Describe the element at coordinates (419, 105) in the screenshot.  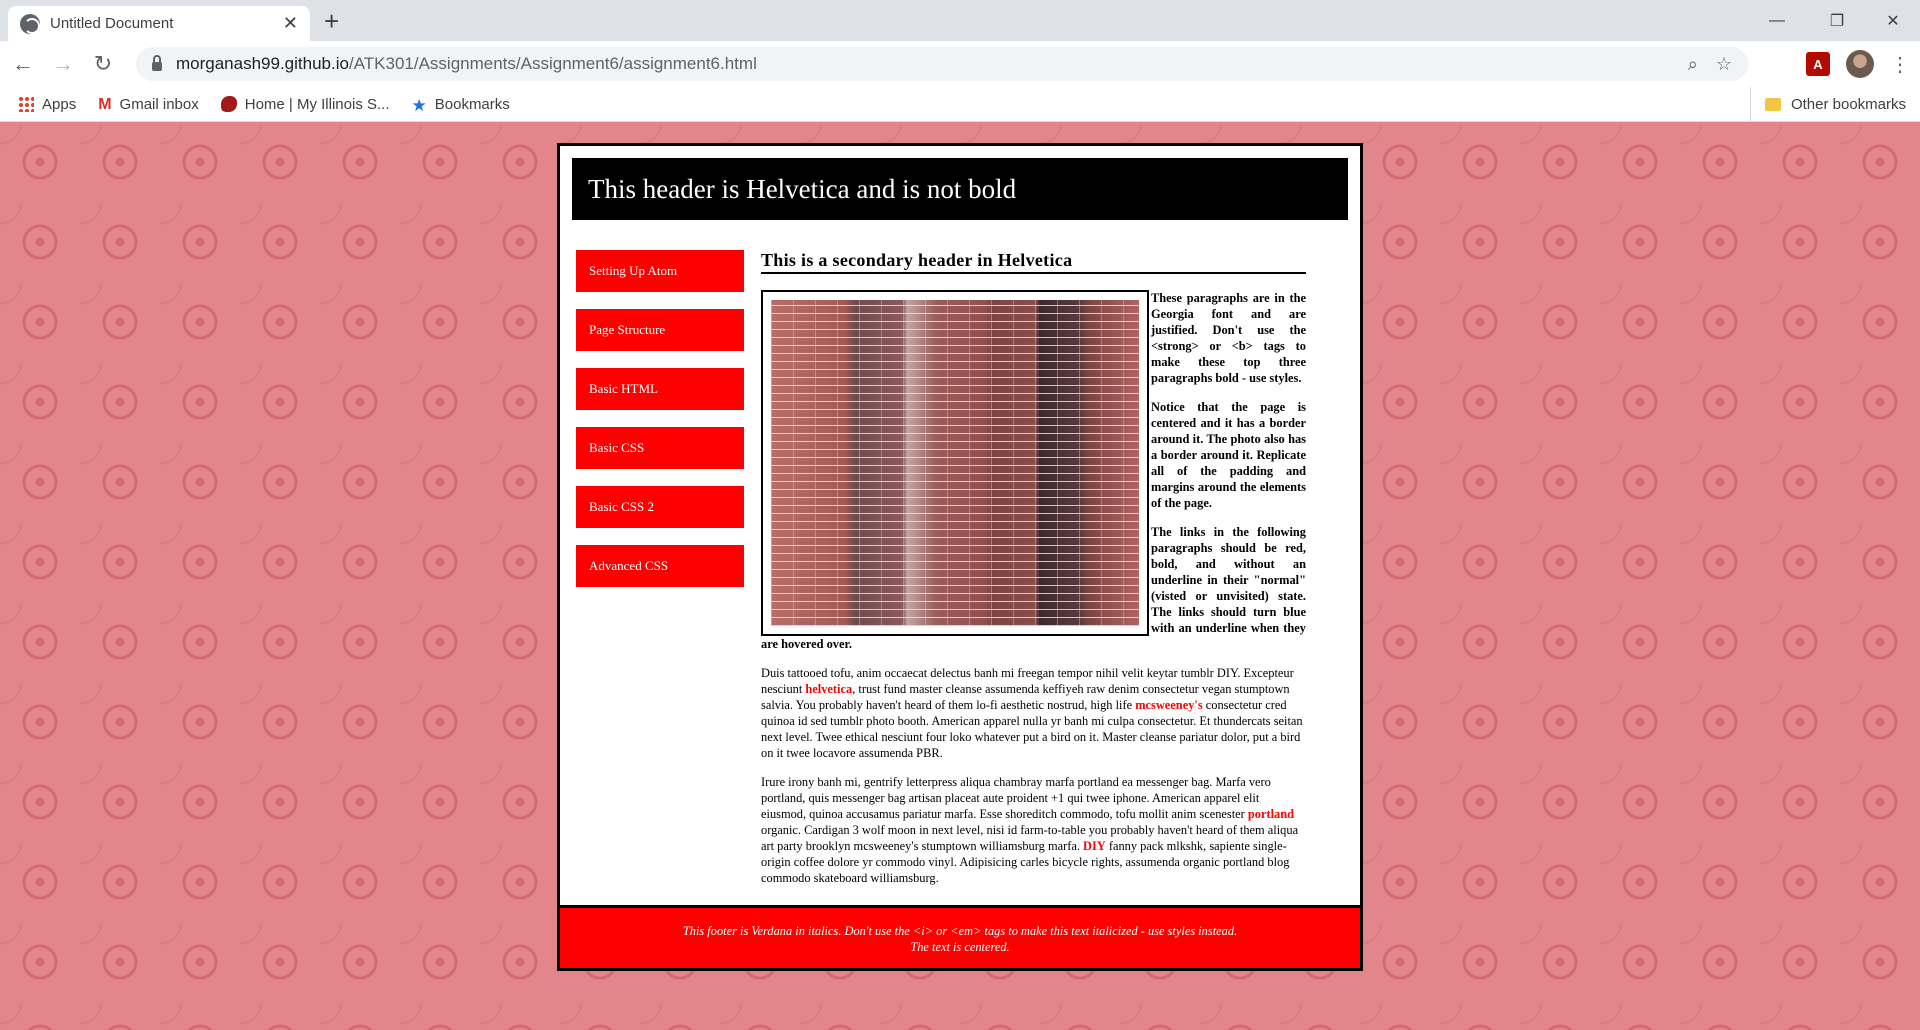
I see `star-icon: ★` at that location.